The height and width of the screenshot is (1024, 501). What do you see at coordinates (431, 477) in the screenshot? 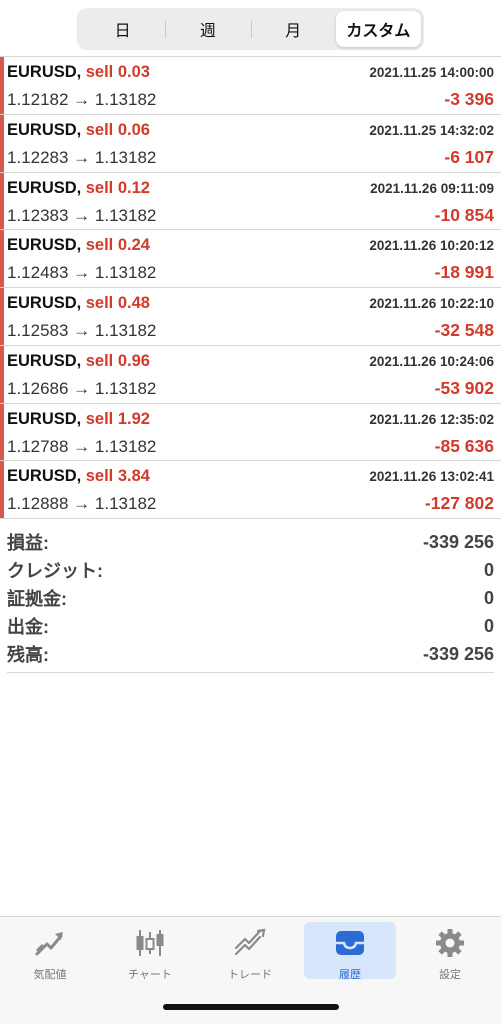
I see `trade-time: 2021.11.26 13:02:41` at bounding box center [431, 477].